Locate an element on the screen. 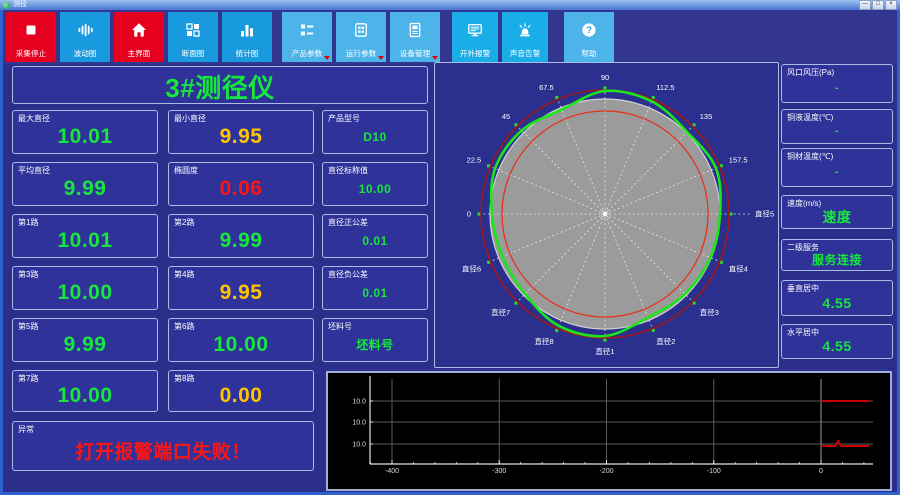 The height and width of the screenshot is (495, 900). alarm-status-card: 异常 打开报警端口失败！ is located at coordinates (163, 446).